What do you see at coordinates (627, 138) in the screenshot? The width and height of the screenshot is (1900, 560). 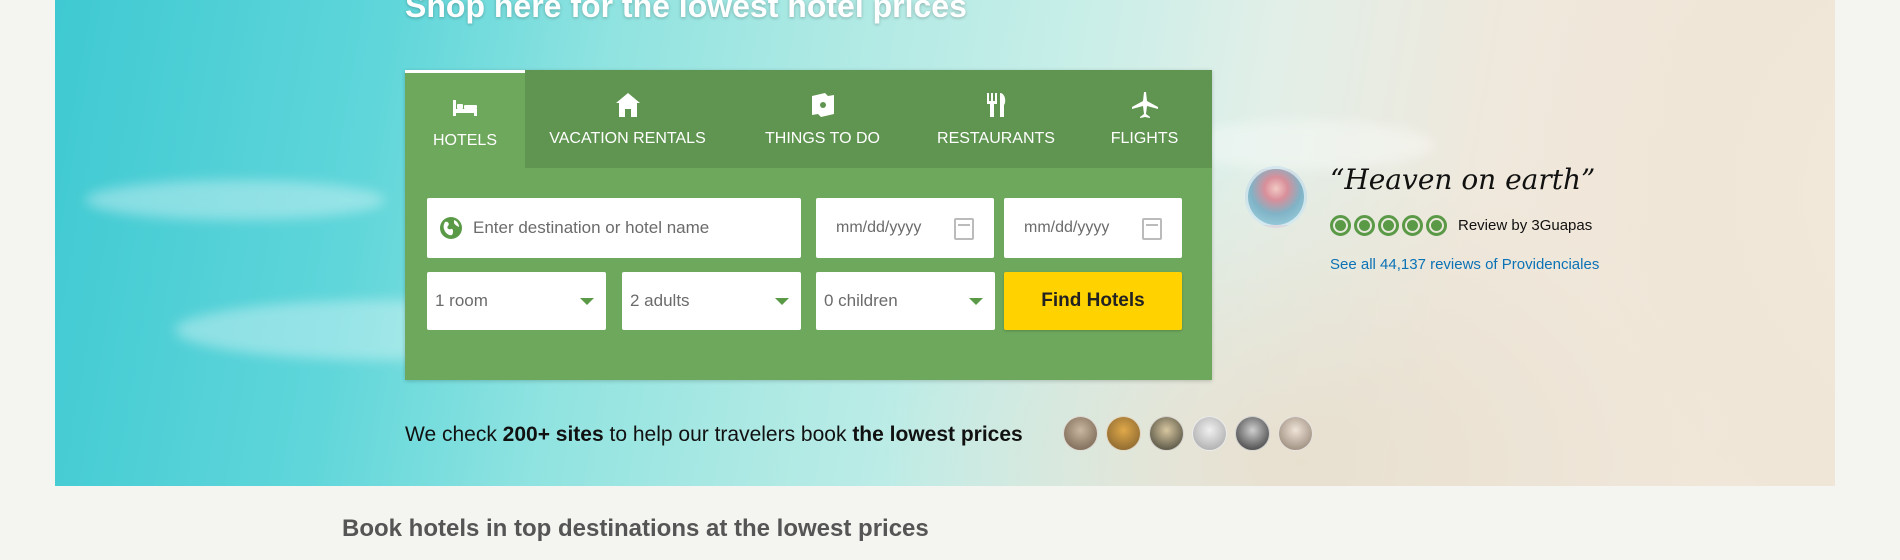 I see `tab-label: VACATION RENTALS` at bounding box center [627, 138].